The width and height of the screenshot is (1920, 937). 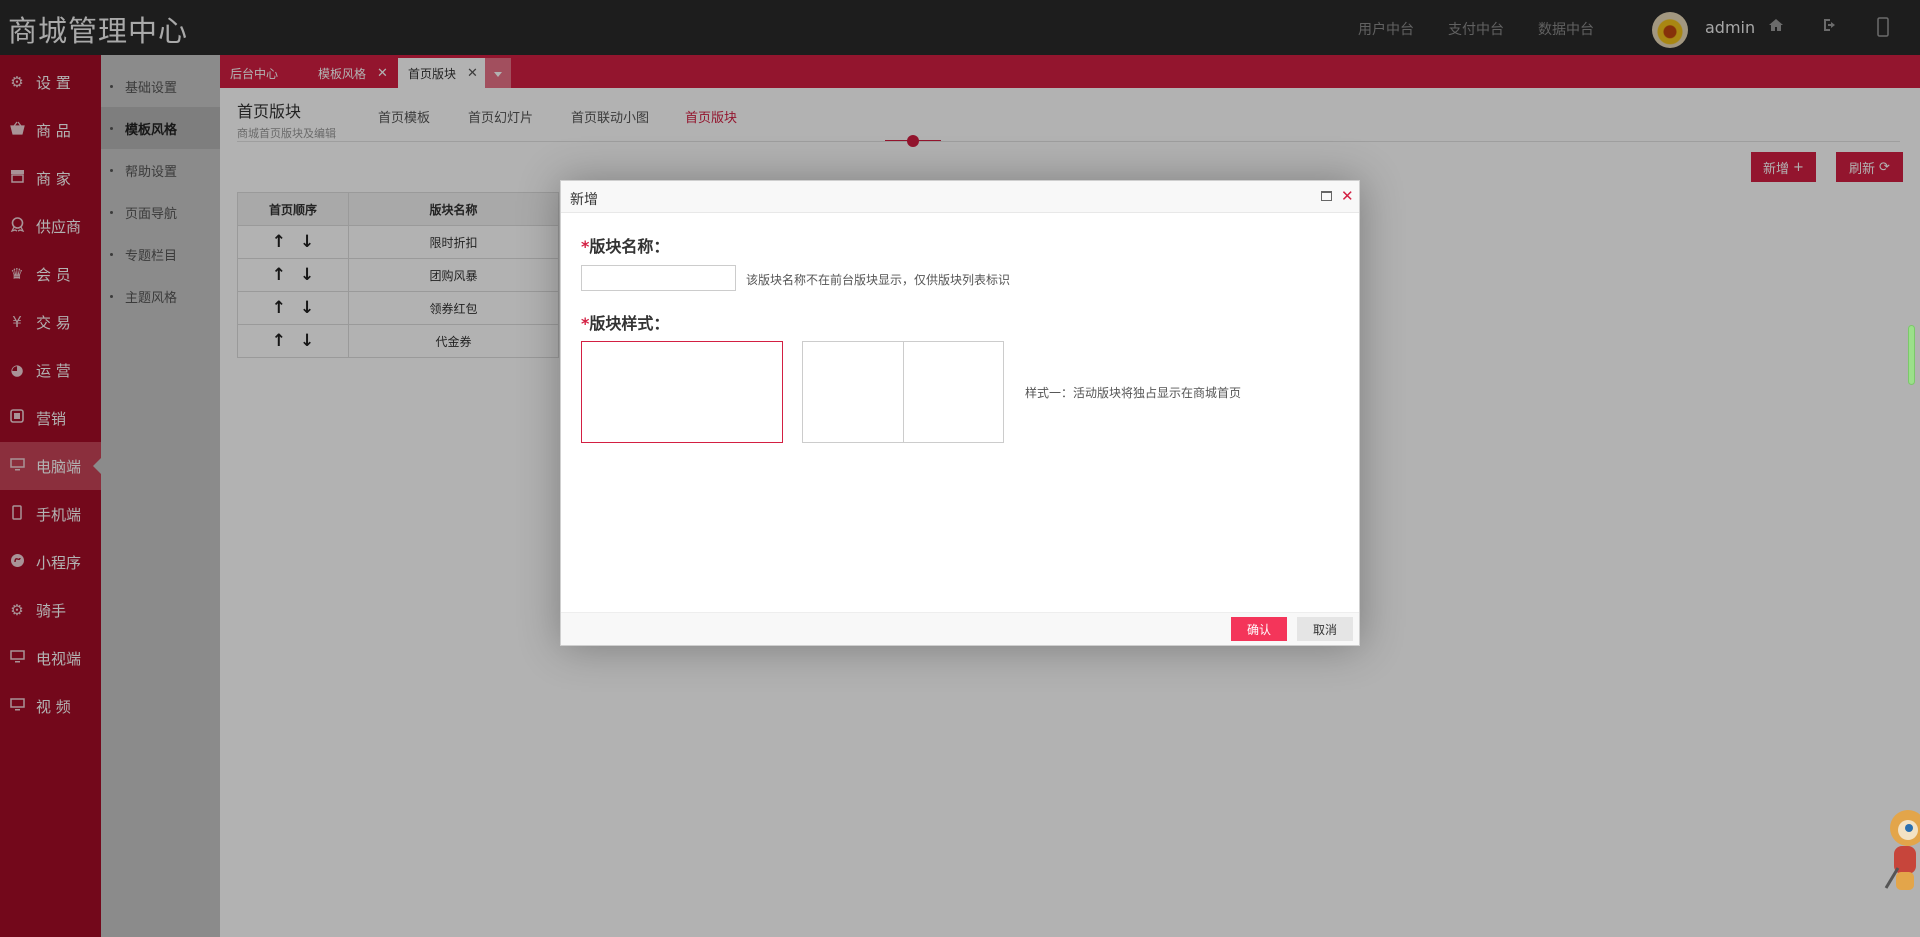 What do you see at coordinates (960, 628) in the screenshot?
I see `dialog-footer: 确认 取消` at bounding box center [960, 628].